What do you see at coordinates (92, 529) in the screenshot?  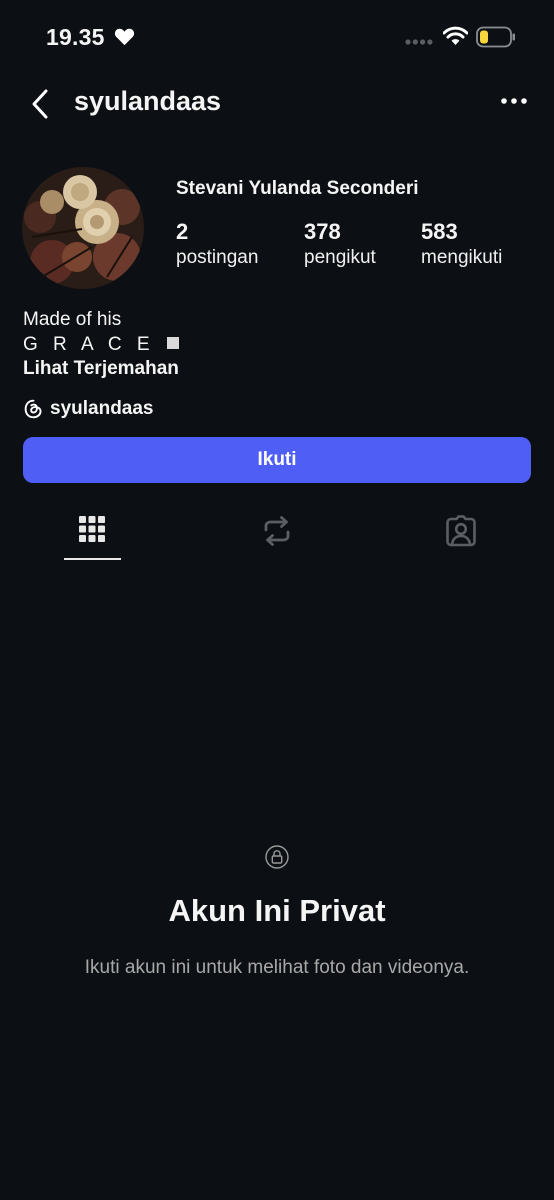 I see `grid-icon` at bounding box center [92, 529].